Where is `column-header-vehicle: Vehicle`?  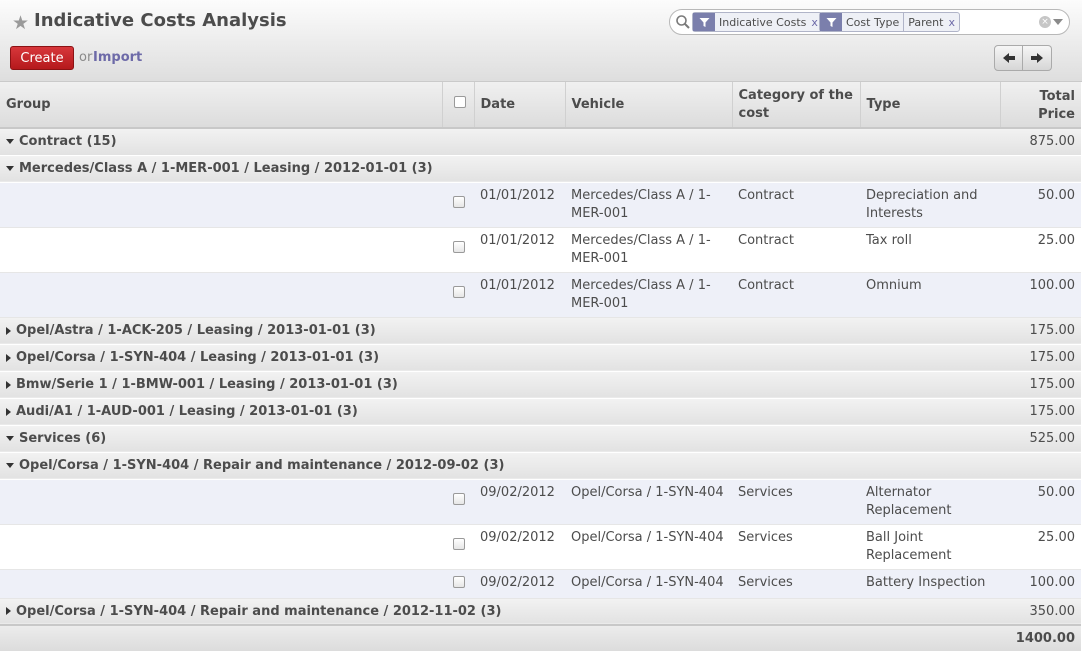 column-header-vehicle: Vehicle is located at coordinates (649, 105).